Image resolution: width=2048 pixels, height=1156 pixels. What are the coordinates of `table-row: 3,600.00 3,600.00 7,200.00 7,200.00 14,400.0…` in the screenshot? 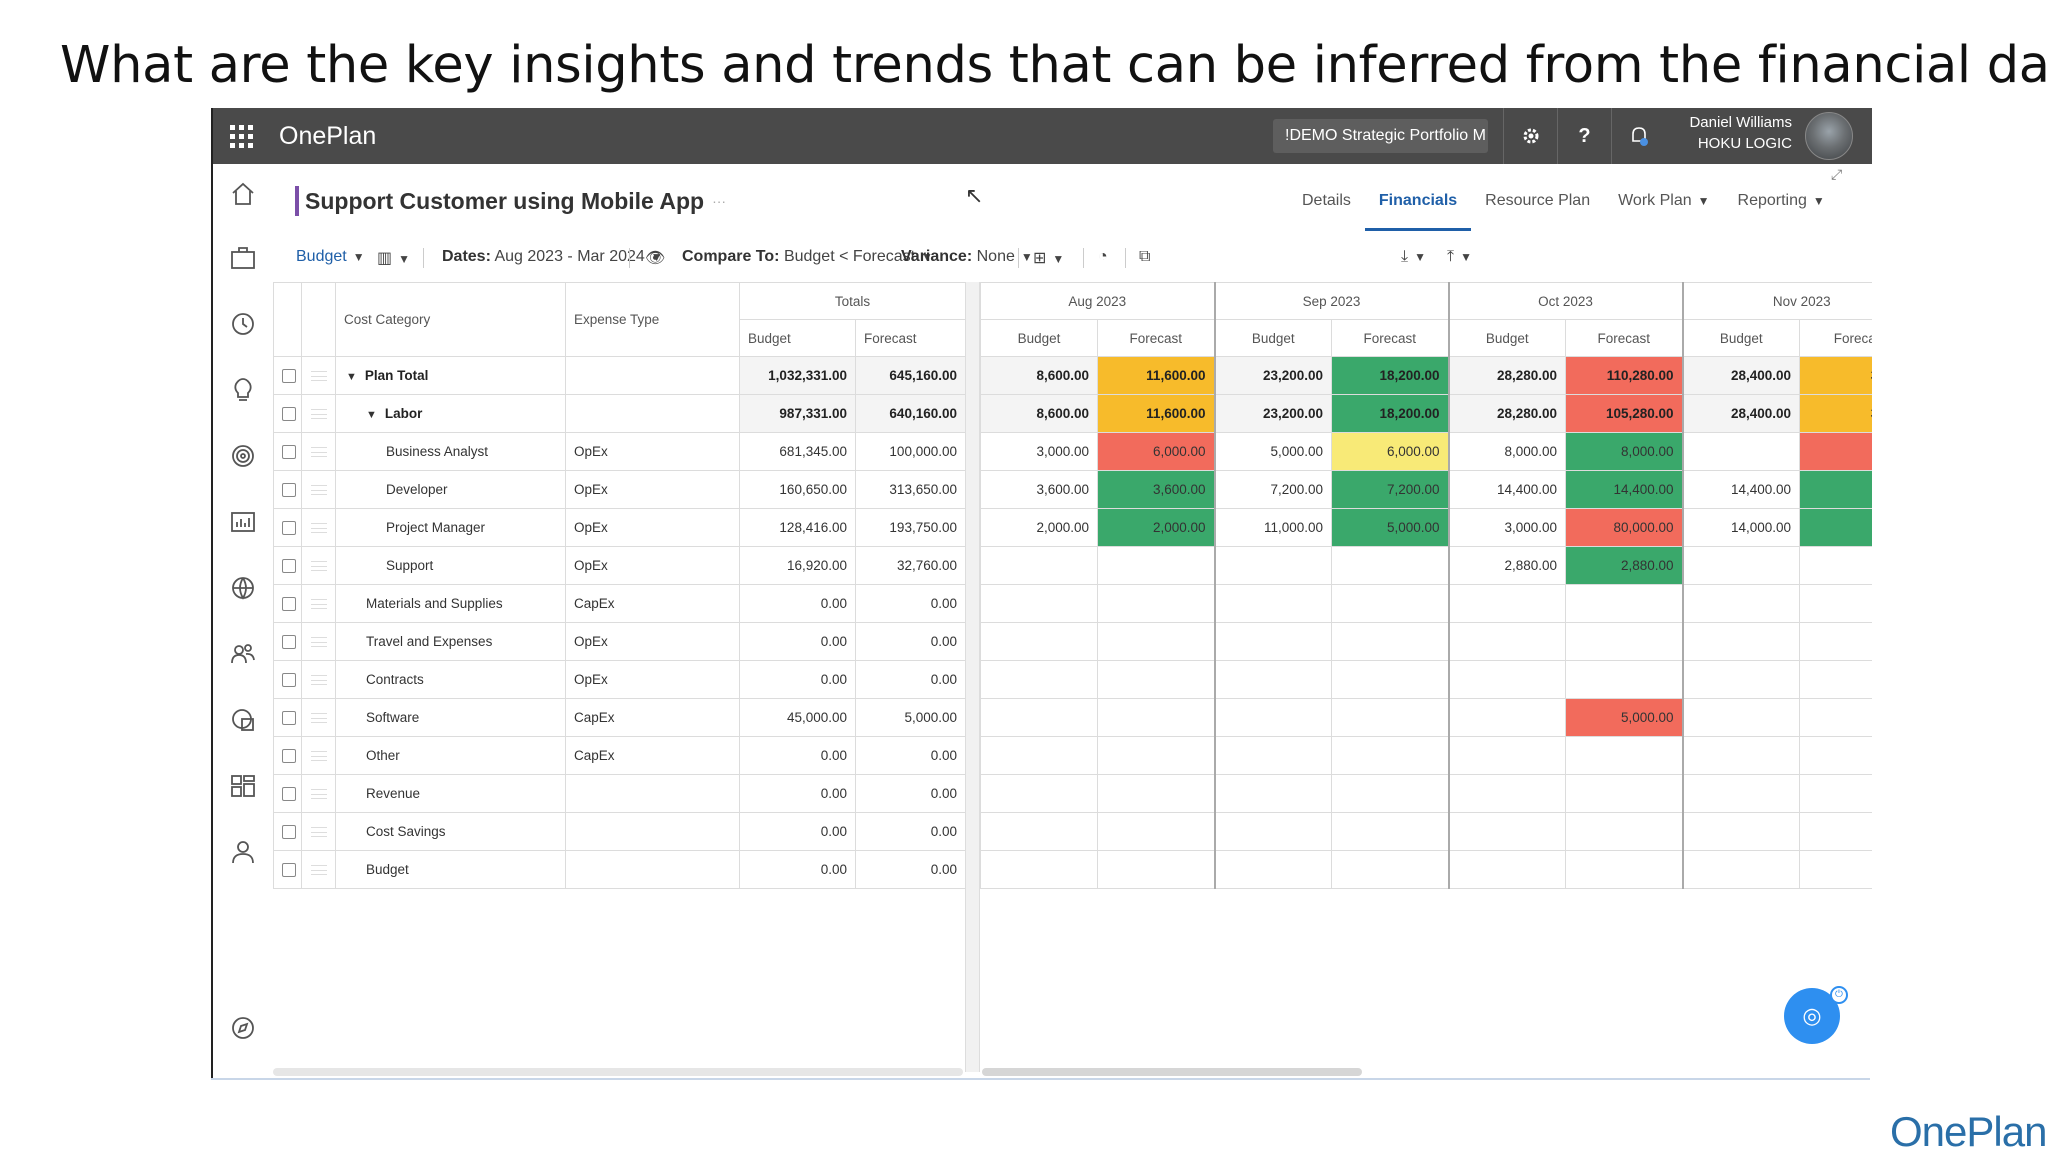 It's located at (1426, 489).